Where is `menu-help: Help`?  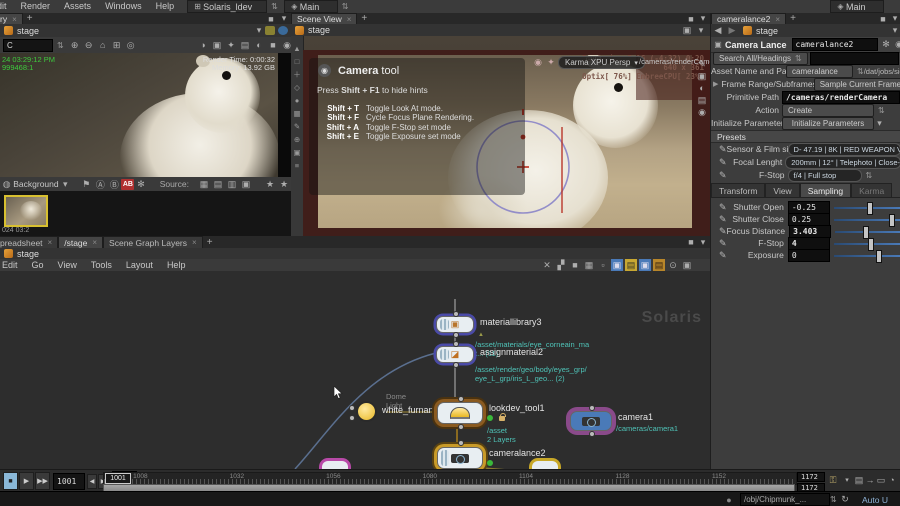 menu-help: Help is located at coordinates (165, 6).